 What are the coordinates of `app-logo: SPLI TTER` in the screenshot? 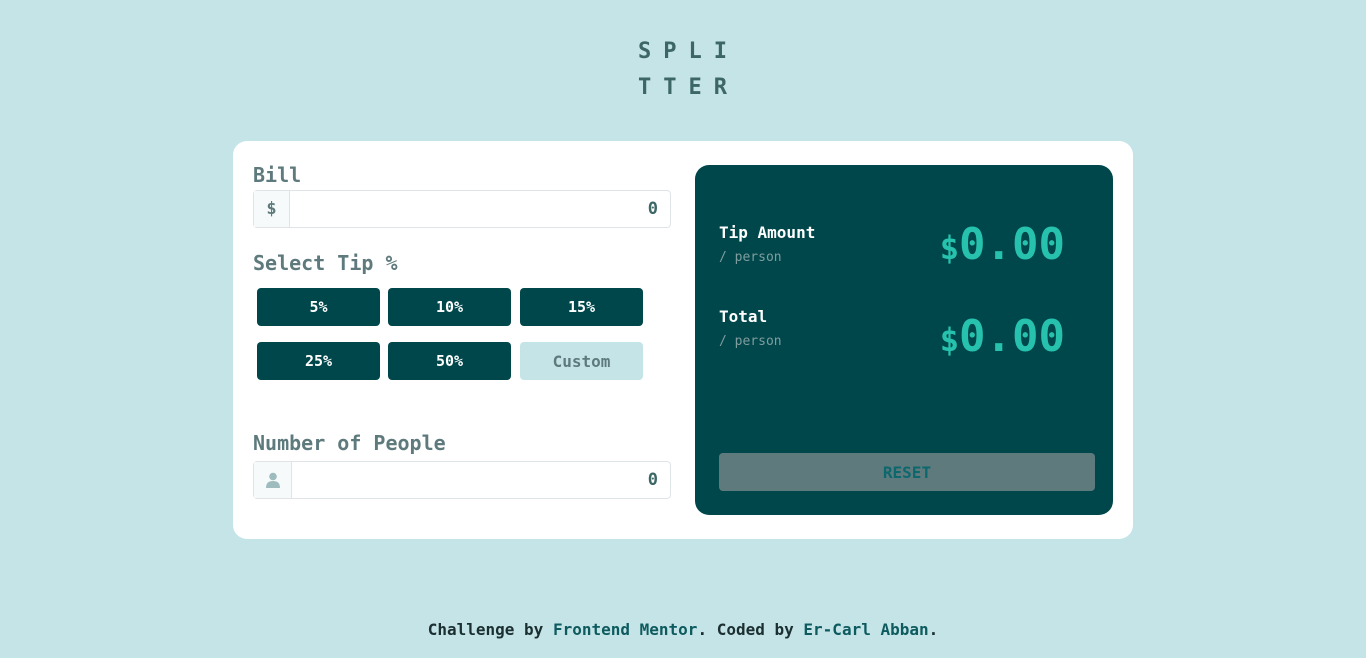 It's located at (688, 70).